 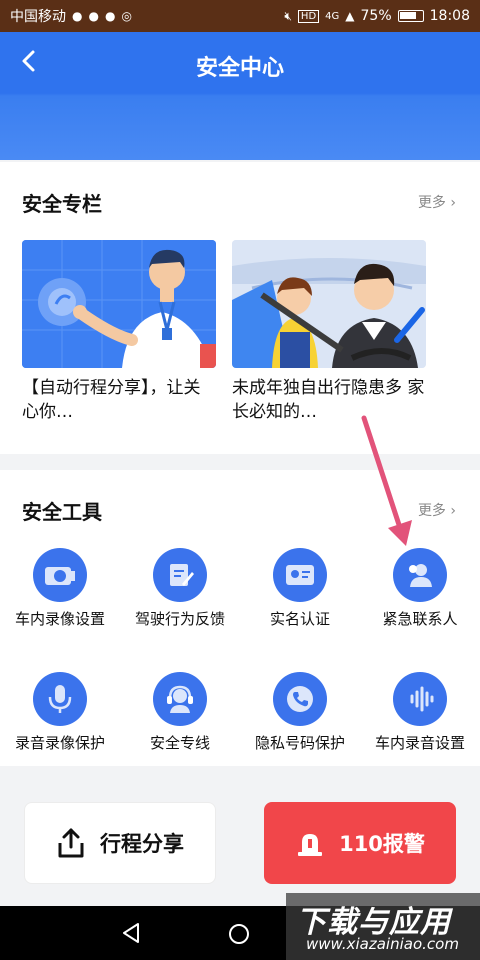 I want to click on feedback-edit-icon, so click(x=180, y=575).